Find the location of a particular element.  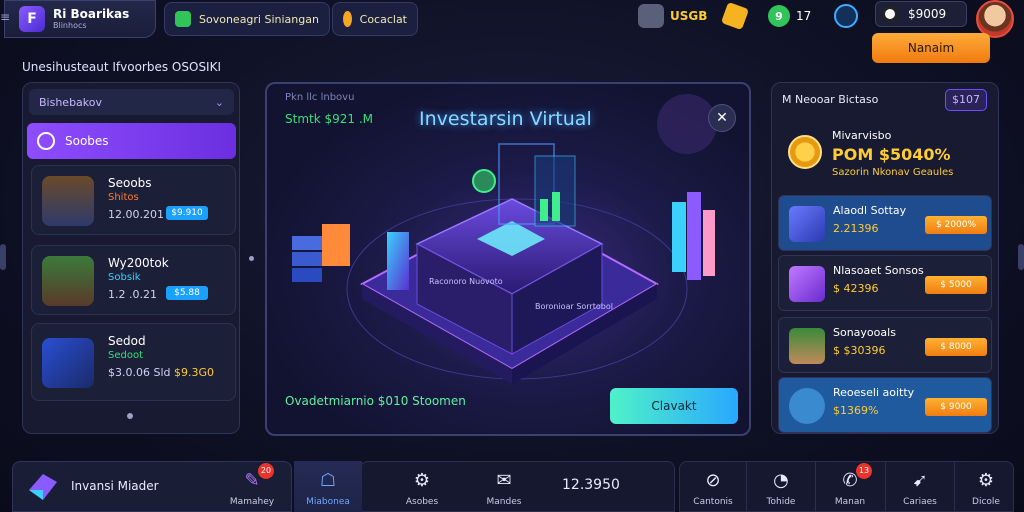

tab-top-2: Cocaclat is located at coordinates (375, 19).